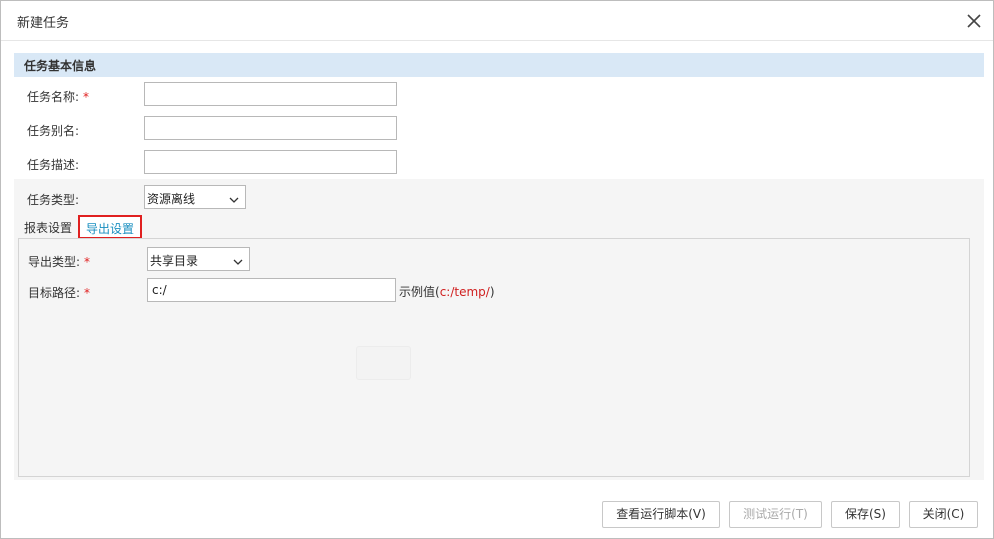  What do you see at coordinates (174, 261) in the screenshot?
I see `export-type-value: 共享目录` at bounding box center [174, 261].